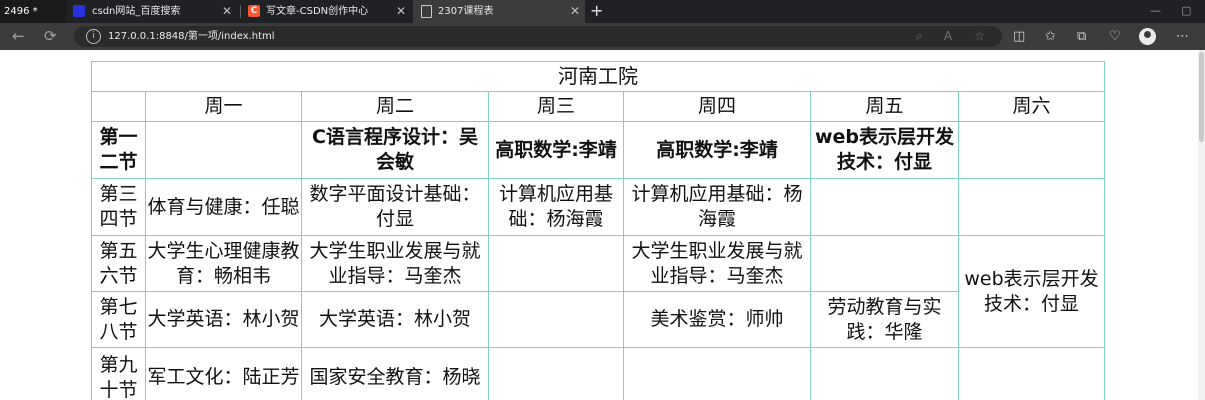  Describe the element at coordinates (18, 36) in the screenshot. I see `back-arrow-icon: ←` at that location.